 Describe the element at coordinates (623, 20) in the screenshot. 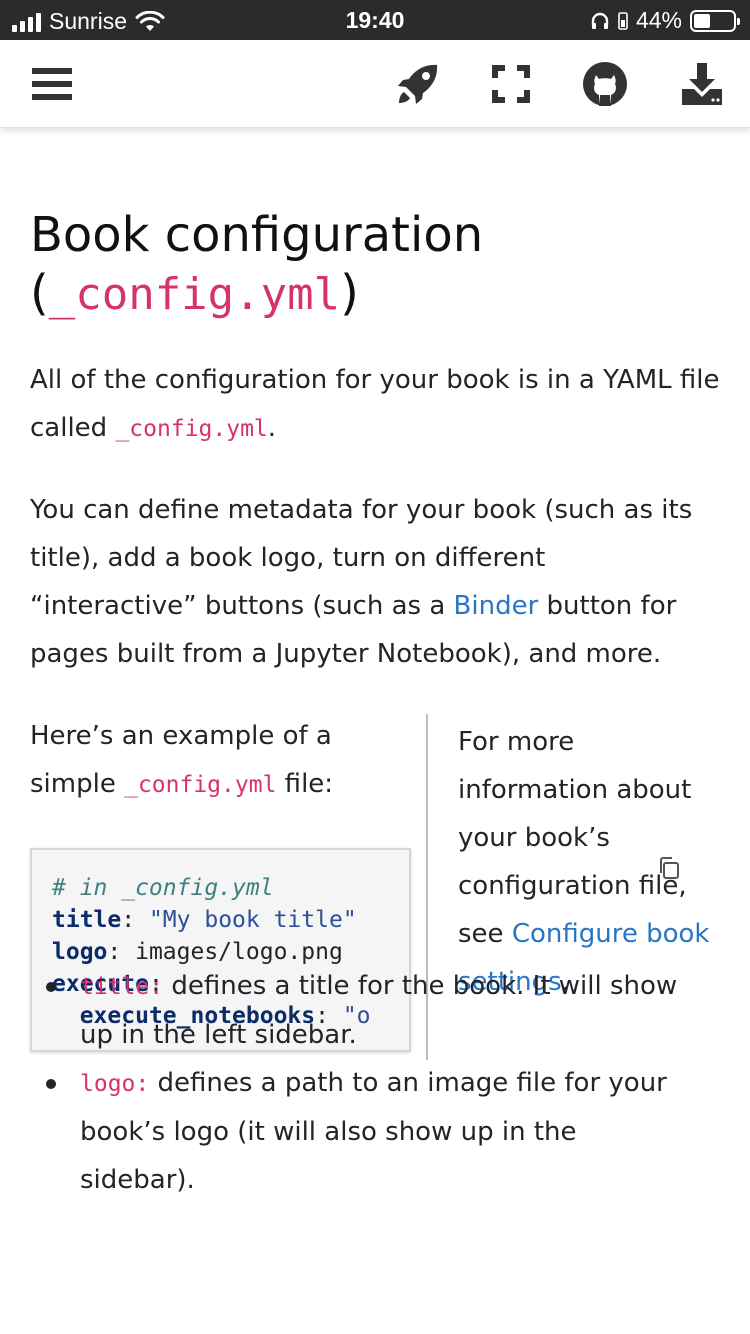

I see `battery-status-icon` at that location.